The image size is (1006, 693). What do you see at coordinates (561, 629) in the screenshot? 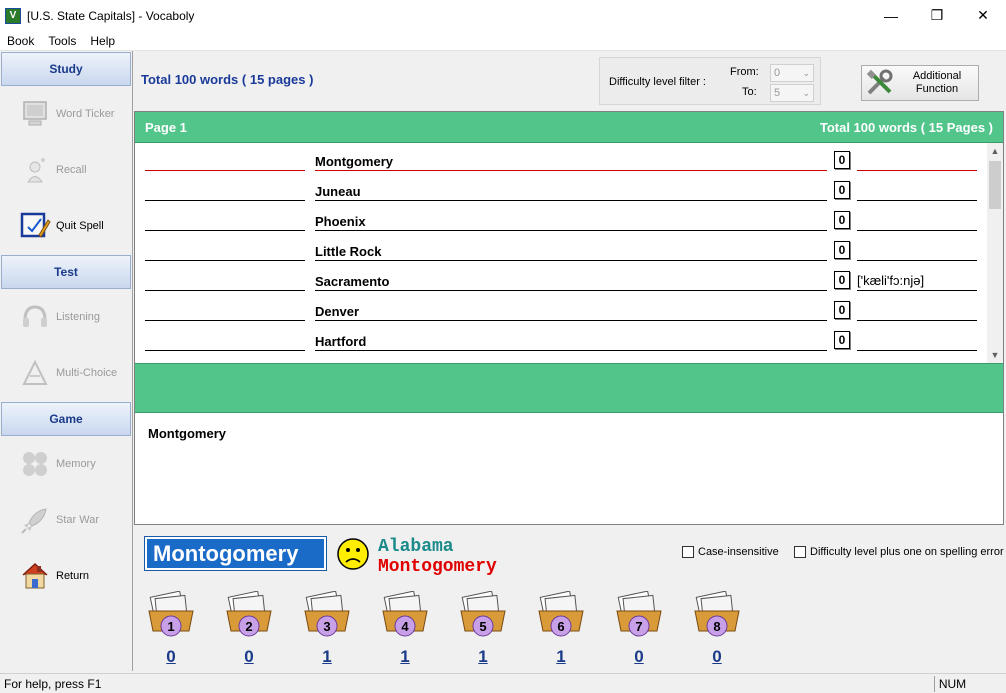
I see `card-box-6: 6 1` at bounding box center [561, 629].